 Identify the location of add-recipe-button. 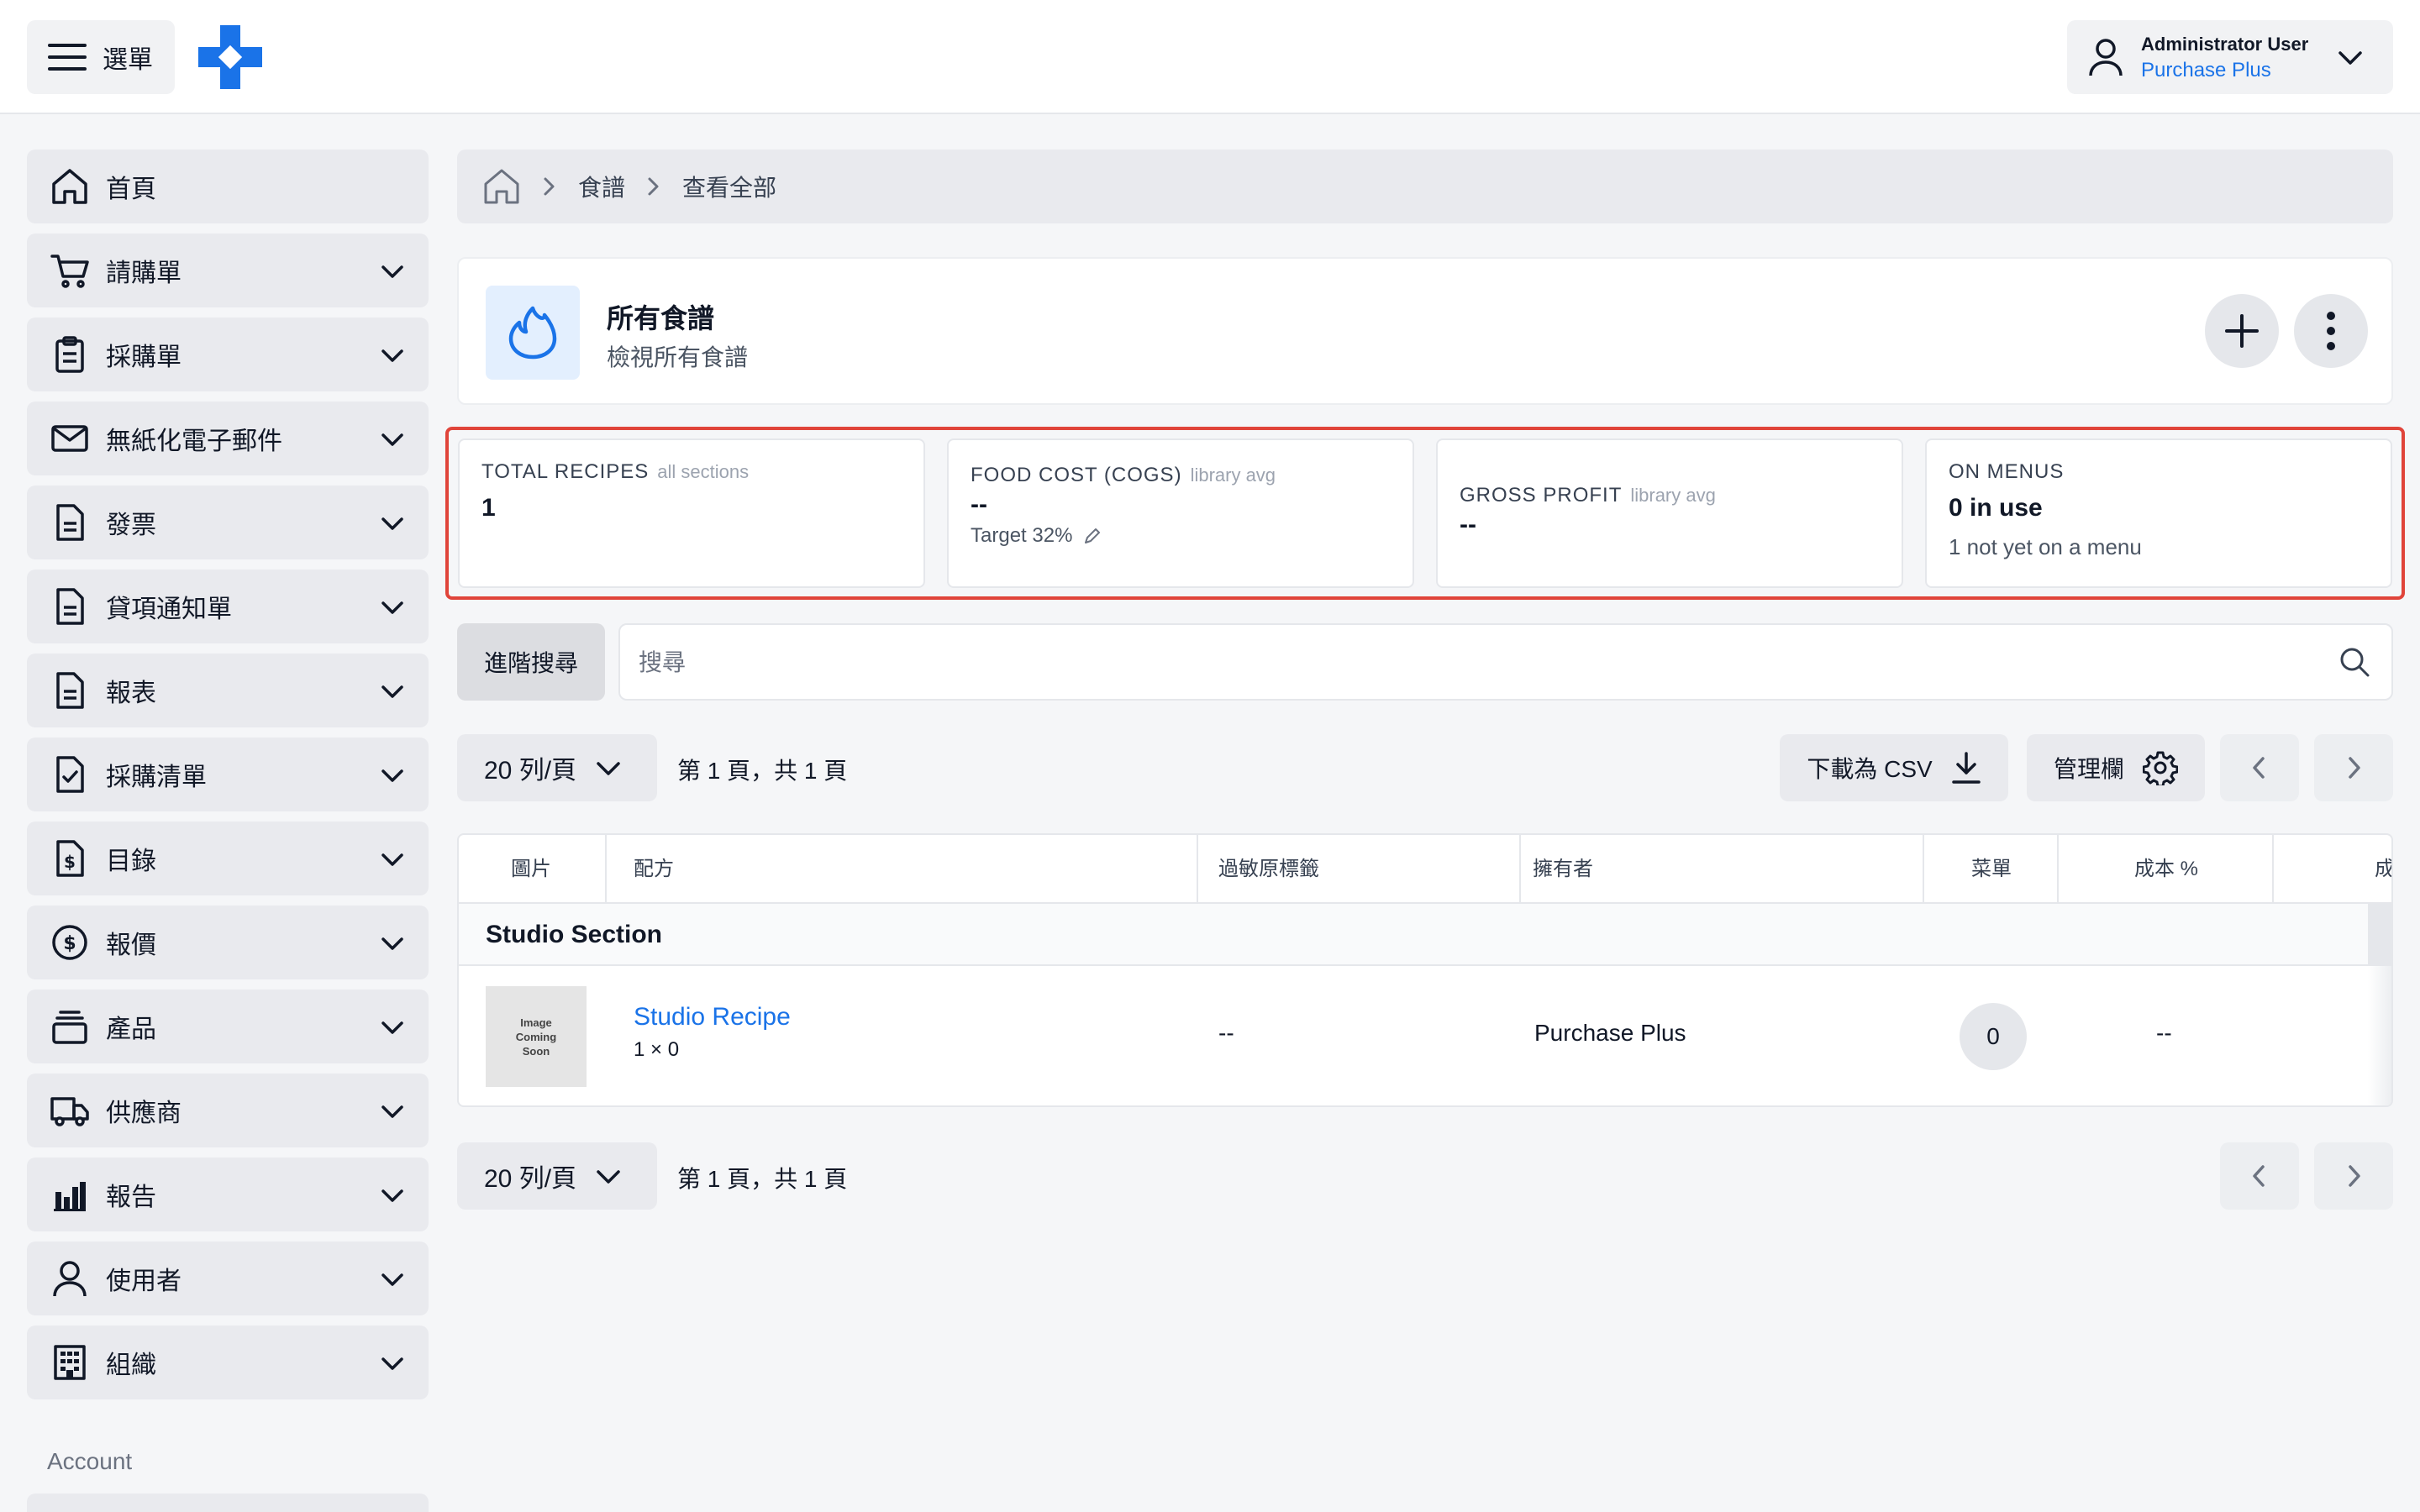
(2242, 331).